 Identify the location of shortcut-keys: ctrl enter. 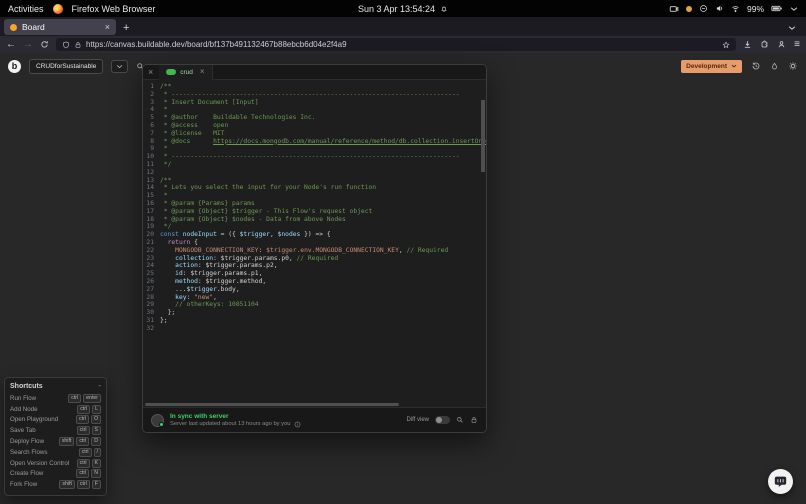
(84, 398).